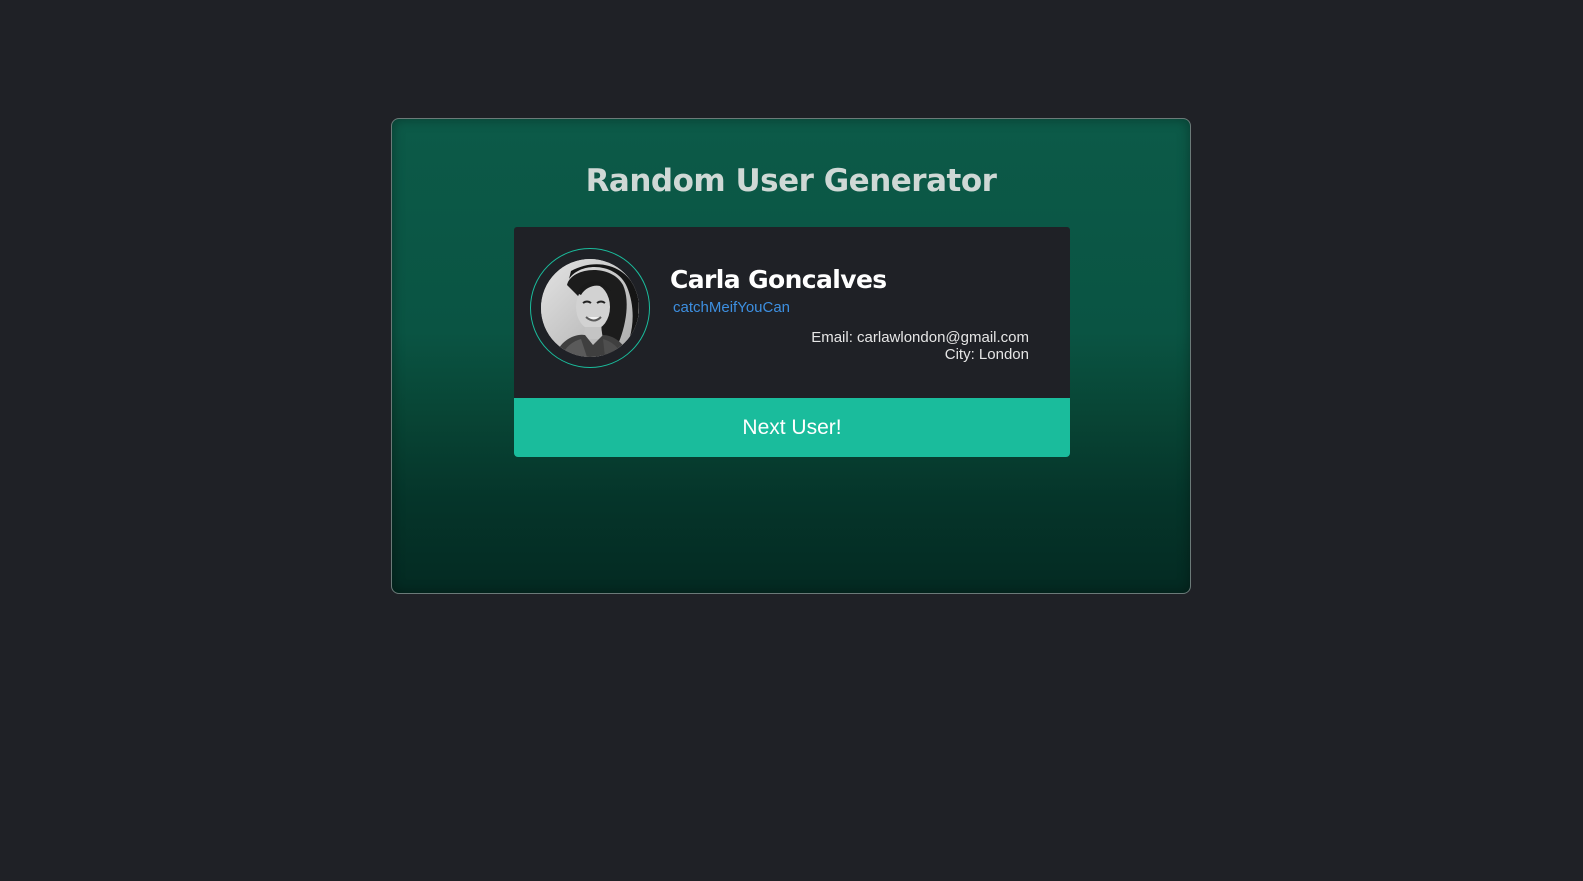 Image resolution: width=1583 pixels, height=881 pixels. I want to click on user-city: City: London, so click(986, 354).